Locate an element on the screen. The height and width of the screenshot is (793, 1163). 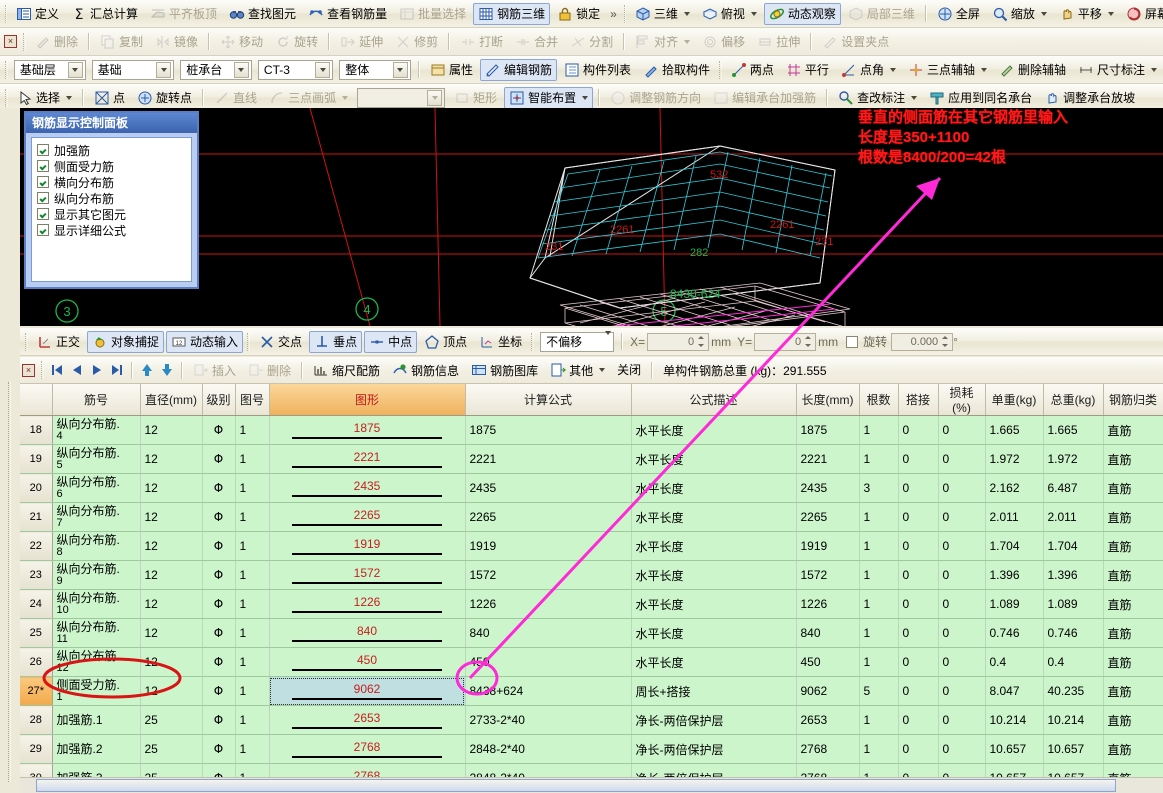
cell-shape: 1226 is located at coordinates (367, 604).